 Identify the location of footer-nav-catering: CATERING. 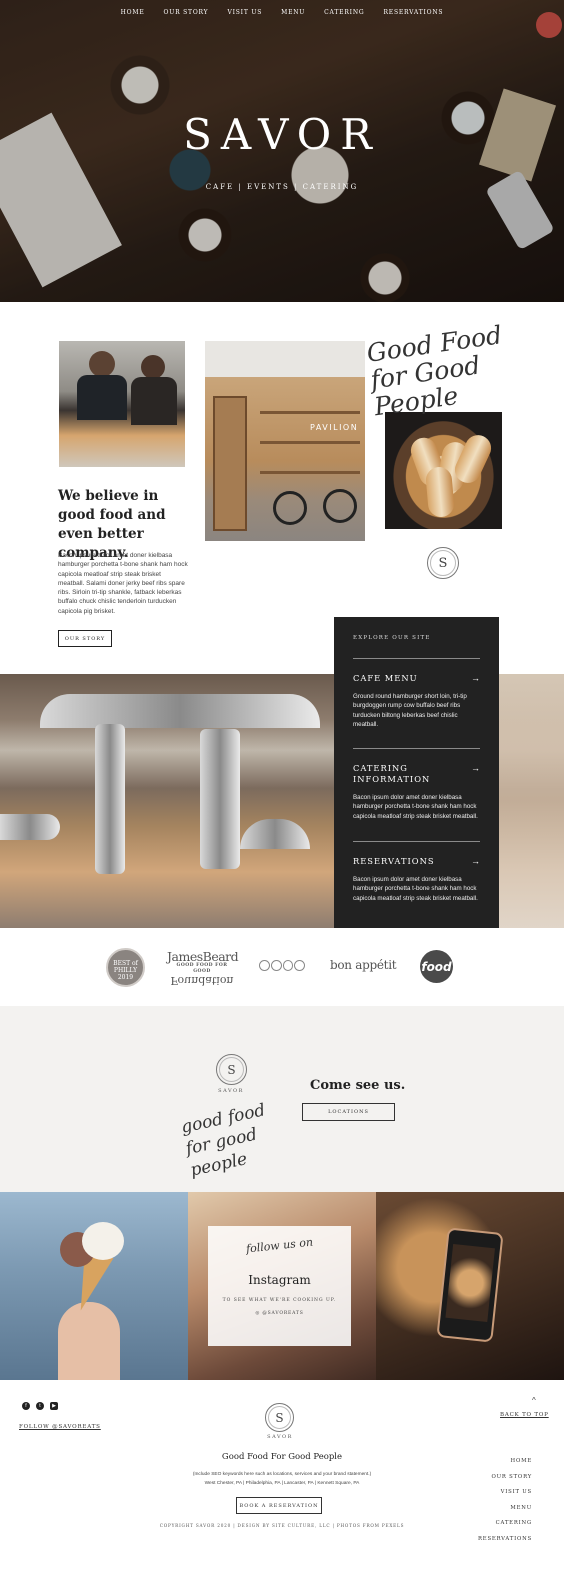
(505, 1528).